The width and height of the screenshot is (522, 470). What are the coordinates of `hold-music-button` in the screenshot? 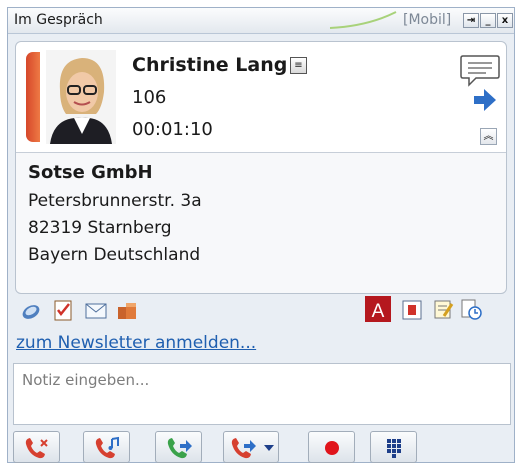 It's located at (106, 447).